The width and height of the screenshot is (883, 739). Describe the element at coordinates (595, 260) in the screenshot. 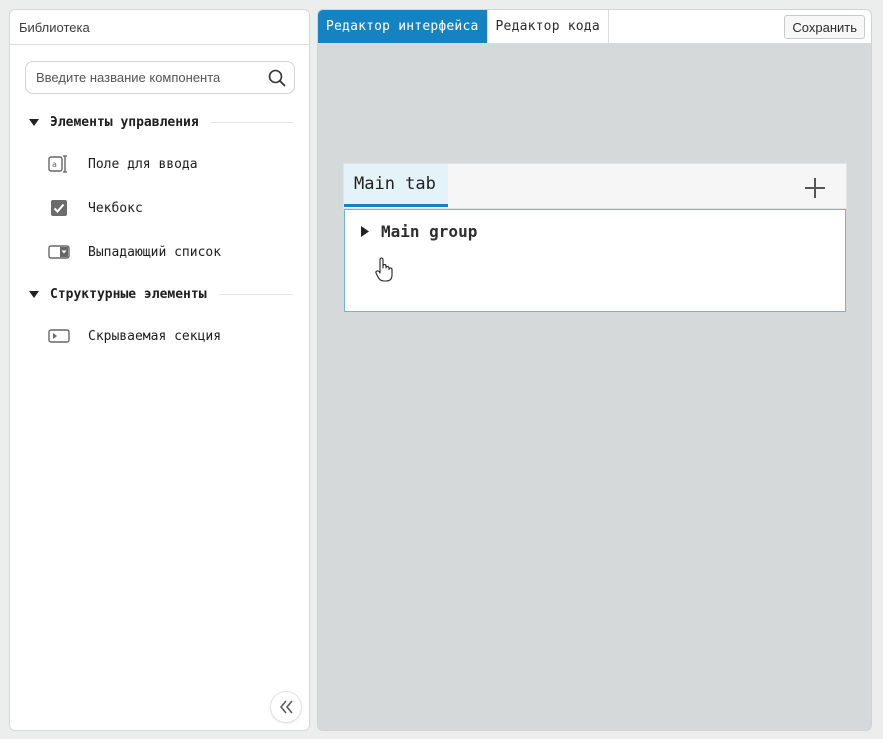

I see `form-tab-content: Main group` at that location.